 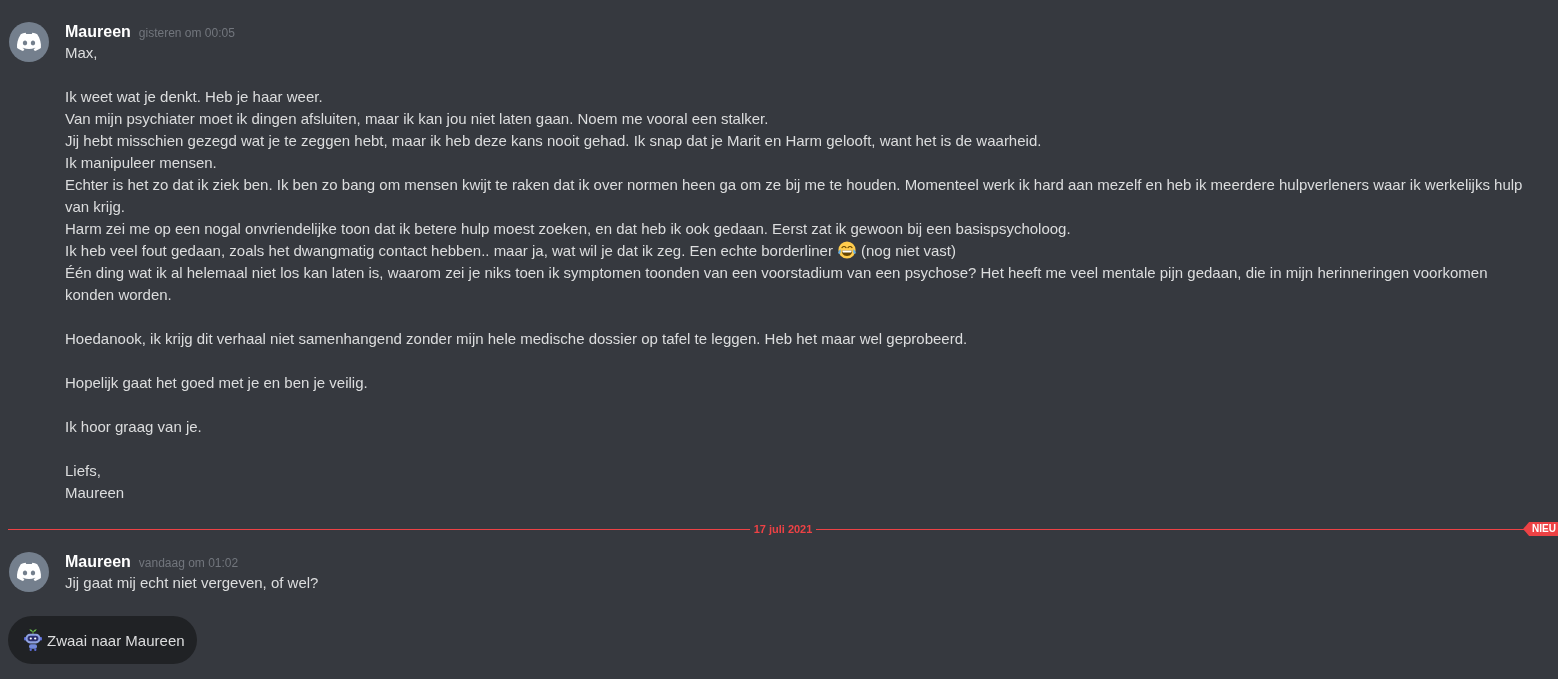 What do you see at coordinates (846, 250) in the screenshot?
I see `laughing-emoji-icon` at bounding box center [846, 250].